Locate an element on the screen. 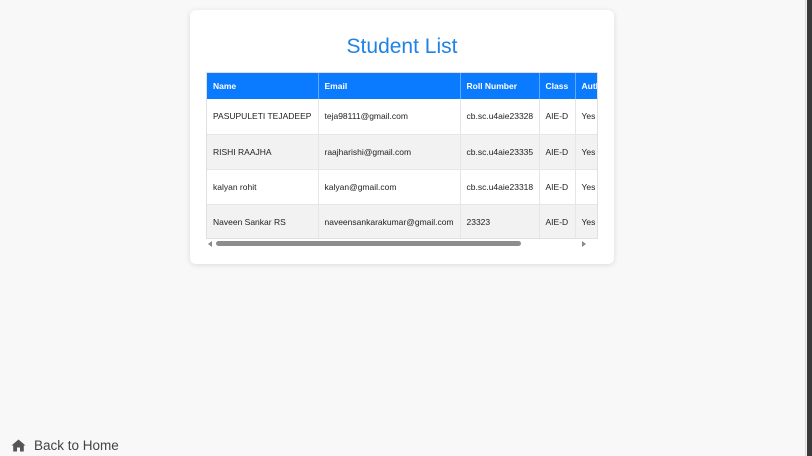 This screenshot has height=456, width=812. page-title: Student List is located at coordinates (402, 46).